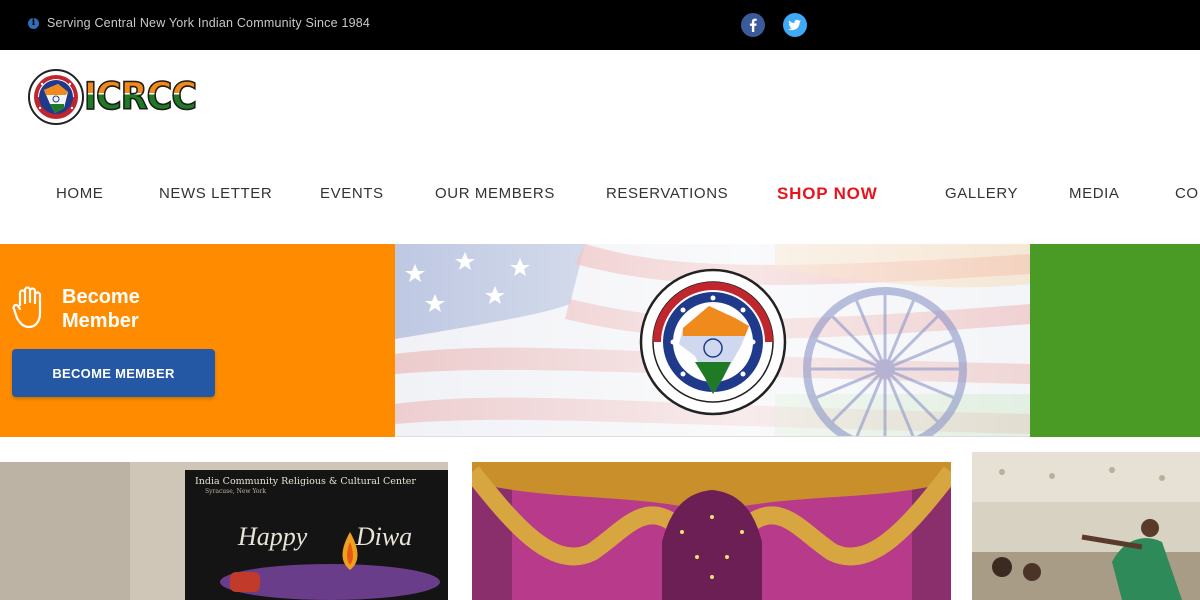  I want to click on logo-seal-icon, so click(56, 97).